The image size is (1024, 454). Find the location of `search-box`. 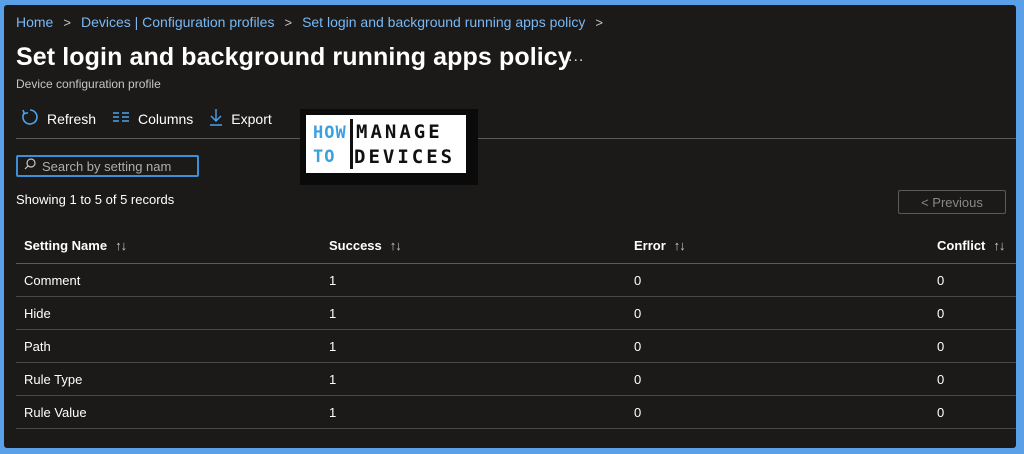

search-box is located at coordinates (107, 166).